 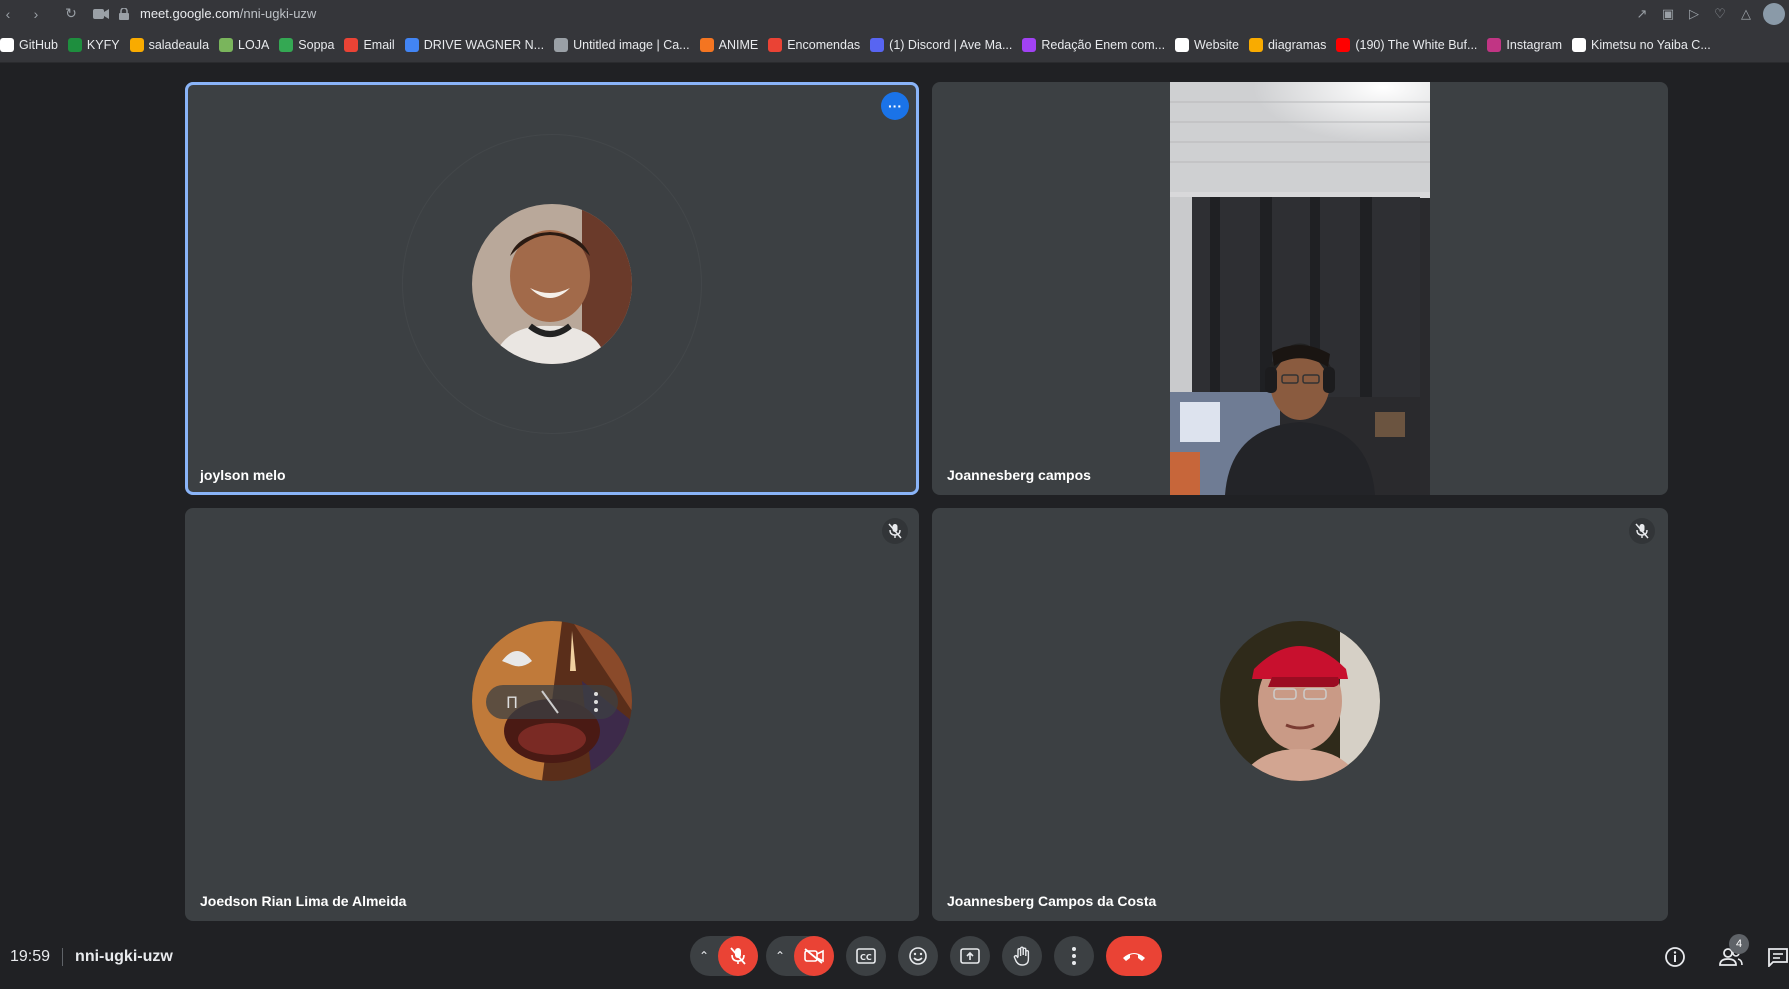 I want to click on extension-icon: △, so click(x=1746, y=14).